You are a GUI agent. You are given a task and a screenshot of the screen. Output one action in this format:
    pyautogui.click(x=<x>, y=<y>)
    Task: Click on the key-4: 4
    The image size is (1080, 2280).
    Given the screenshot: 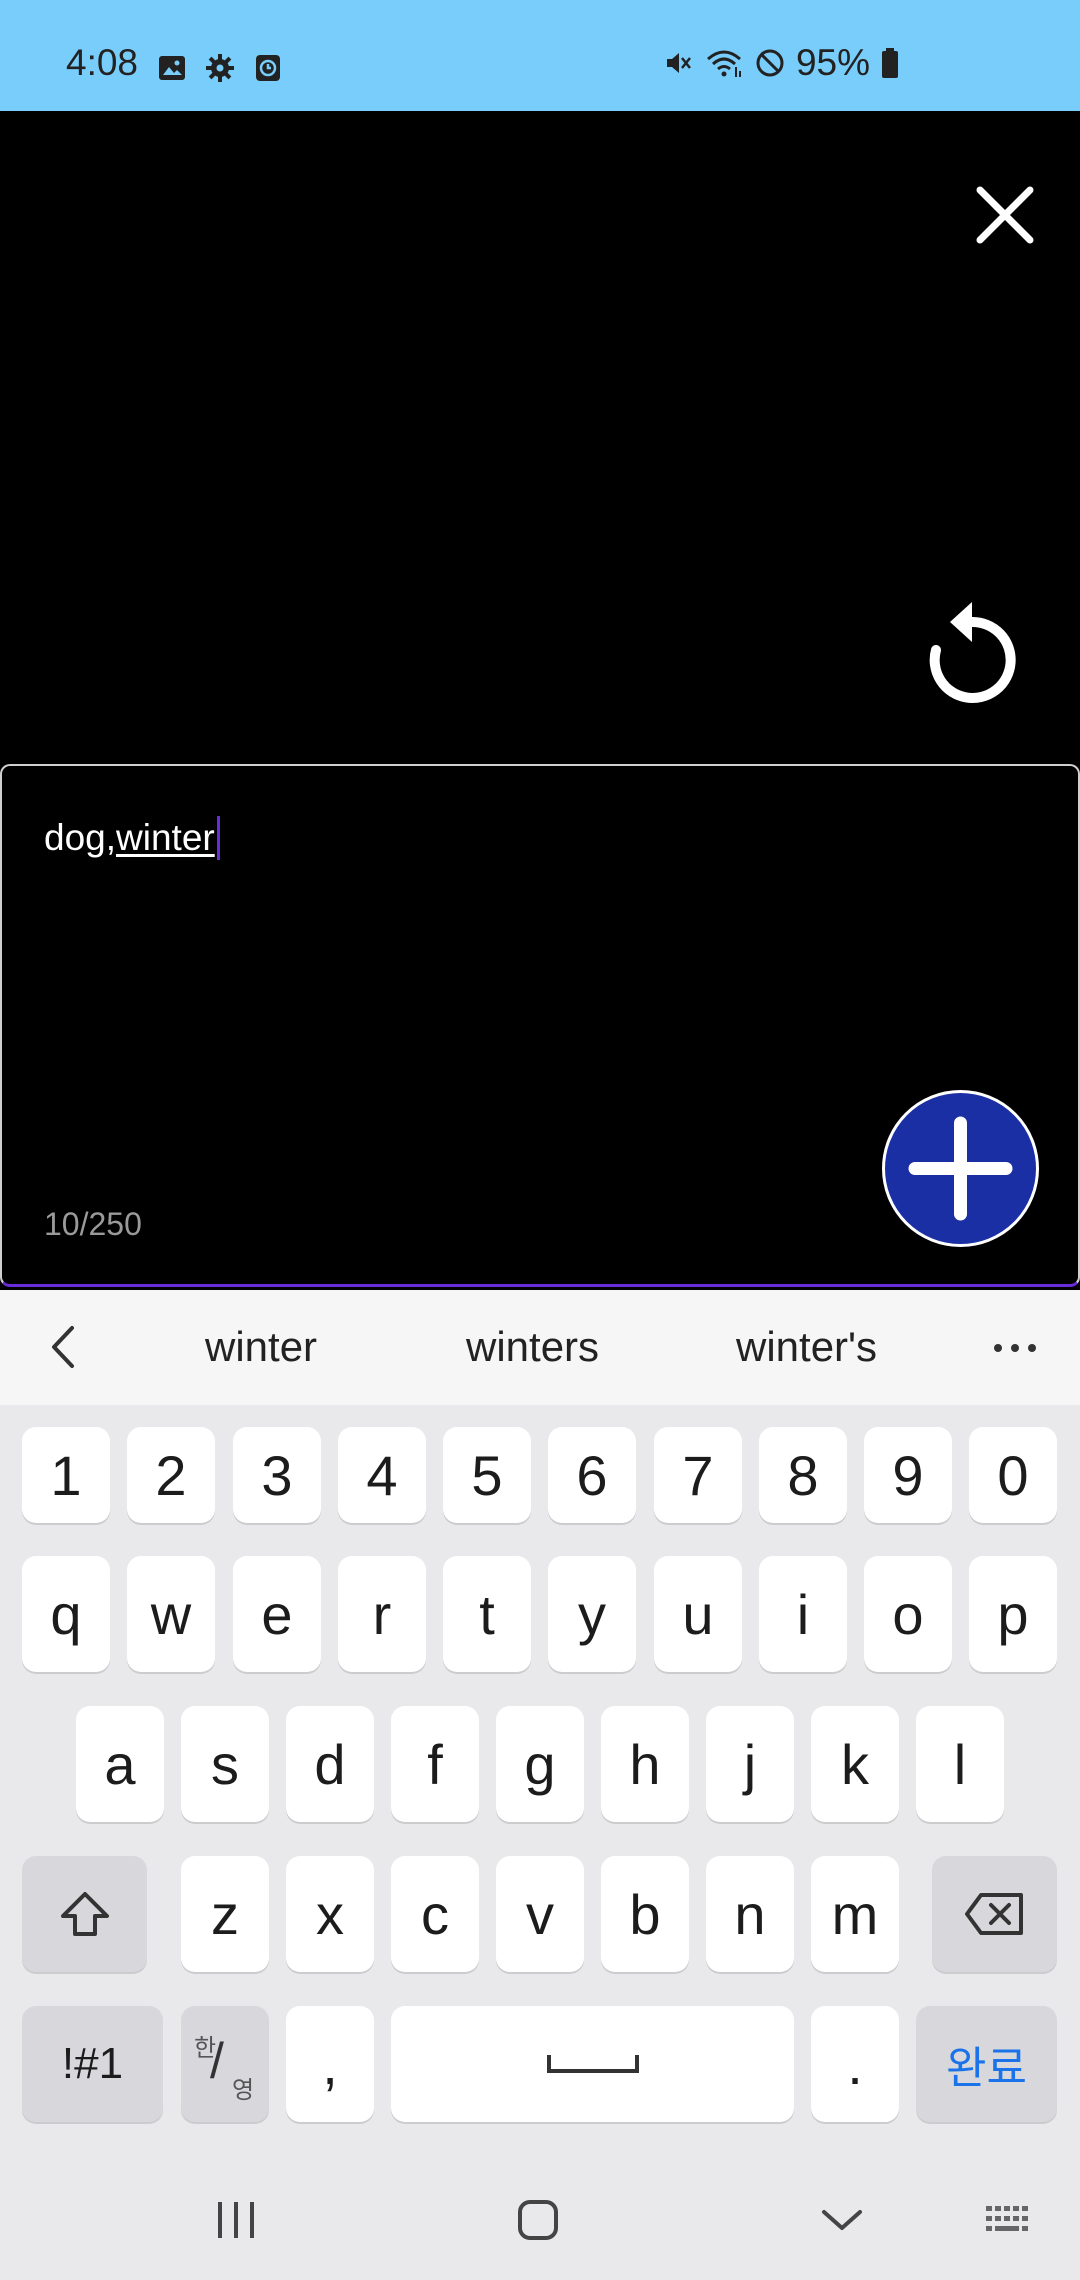 What is the action you would take?
    pyautogui.click(x=382, y=1475)
    